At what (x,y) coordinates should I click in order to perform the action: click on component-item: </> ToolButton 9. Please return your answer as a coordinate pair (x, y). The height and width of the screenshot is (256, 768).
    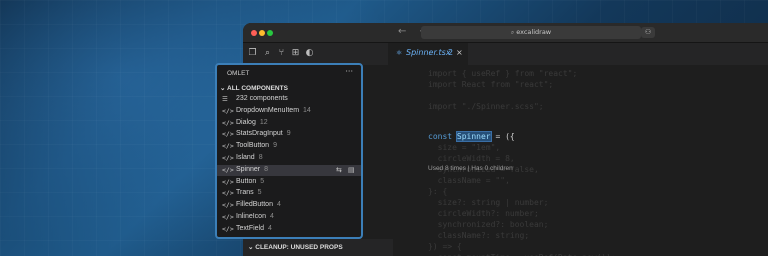
    Looking at the image, I should click on (289, 146).